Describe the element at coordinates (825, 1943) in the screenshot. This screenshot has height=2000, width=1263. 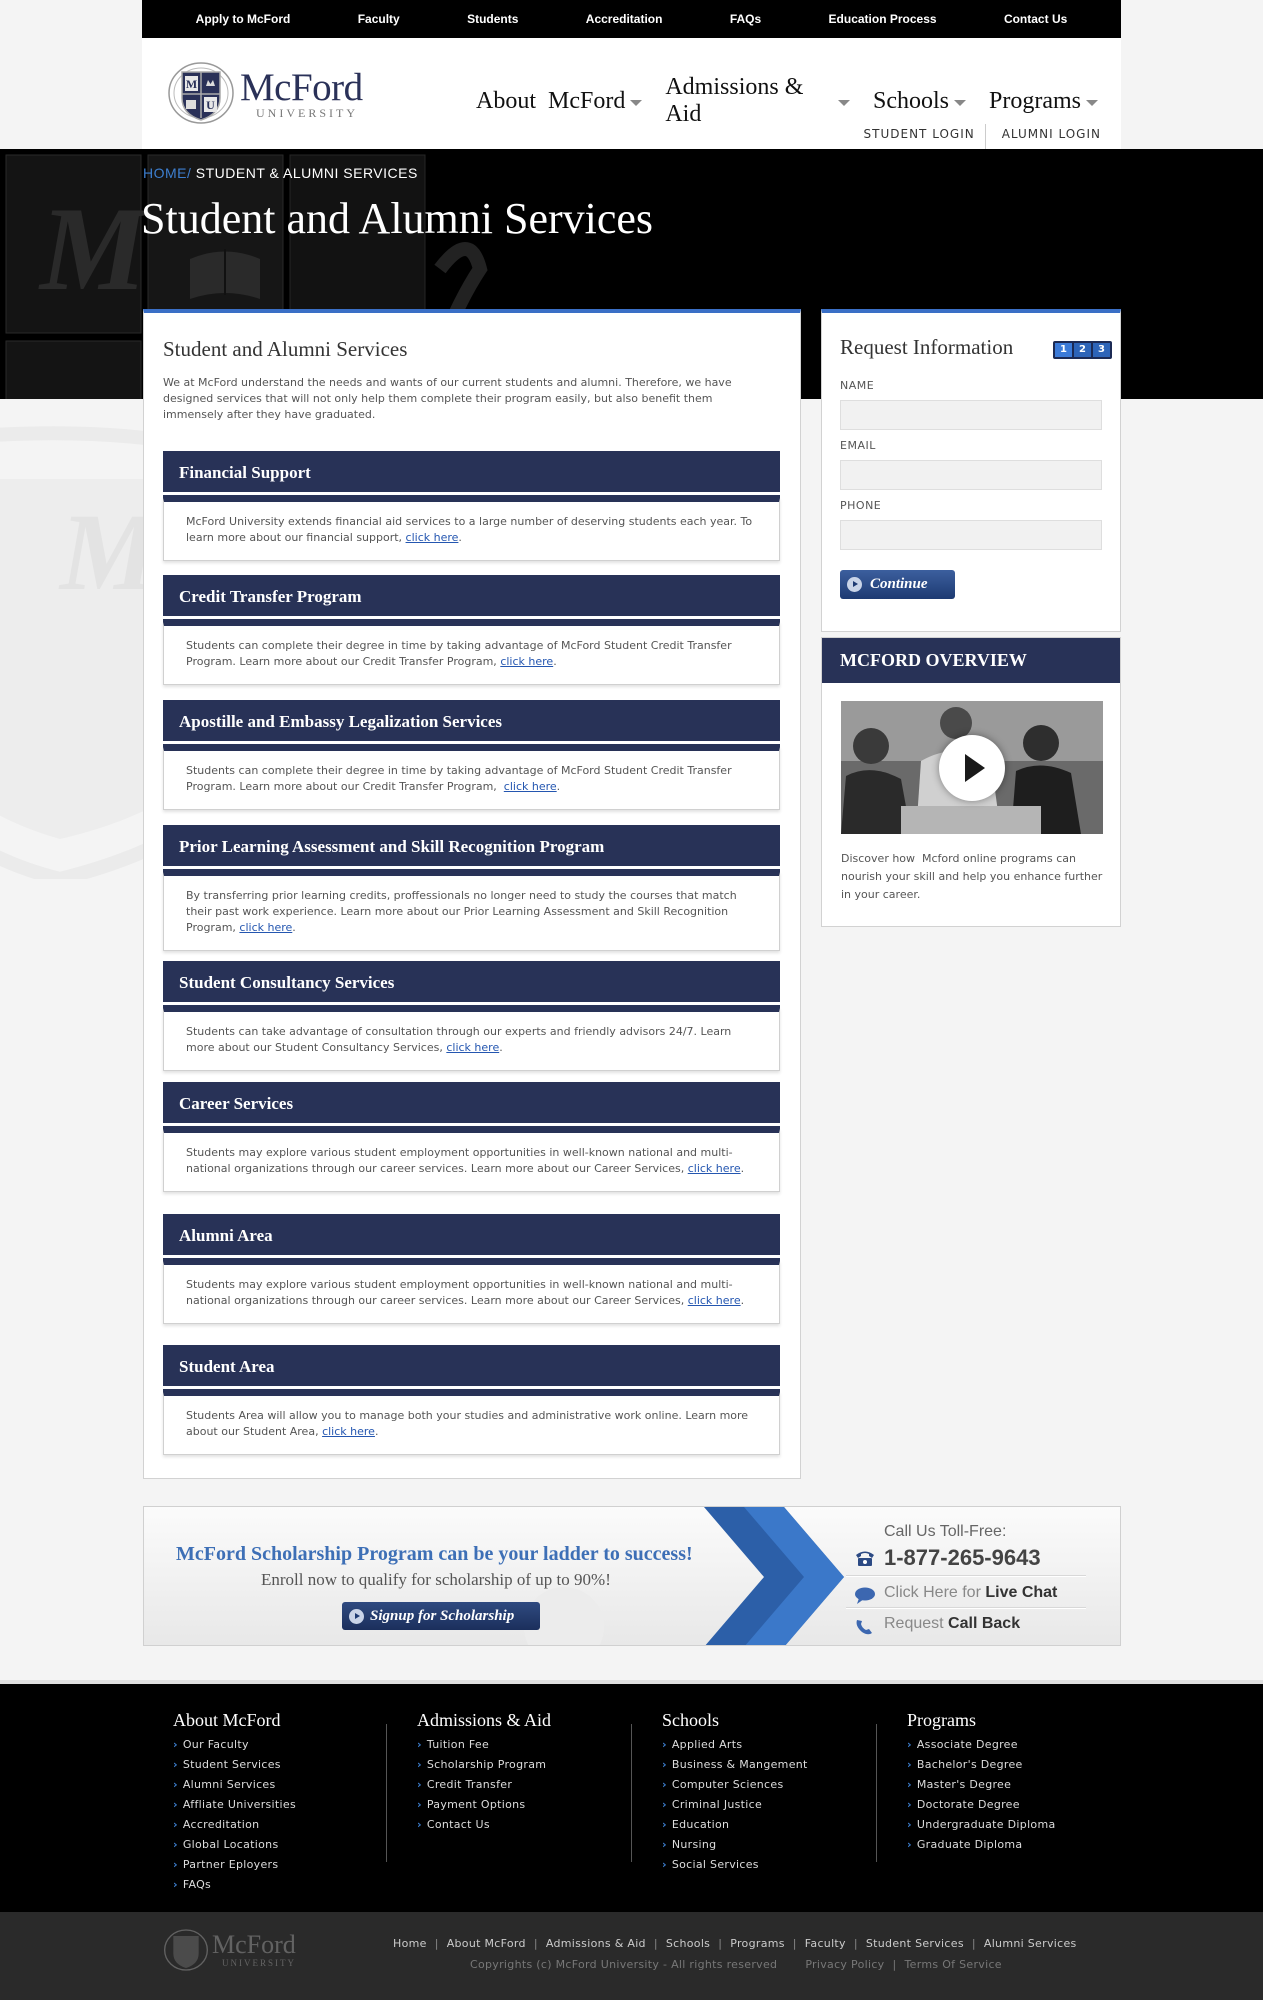
I see `bottom-link: Faculty` at that location.